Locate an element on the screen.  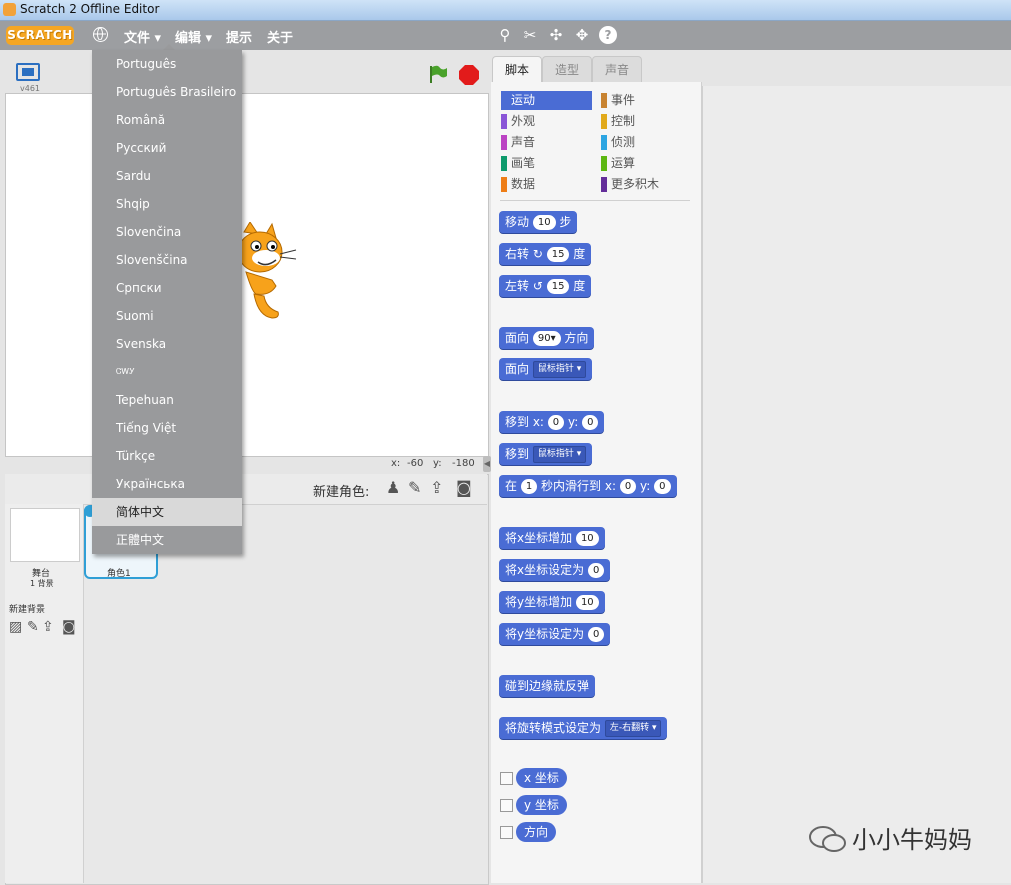
category-sound: 声音 is located at coordinates (546, 142).